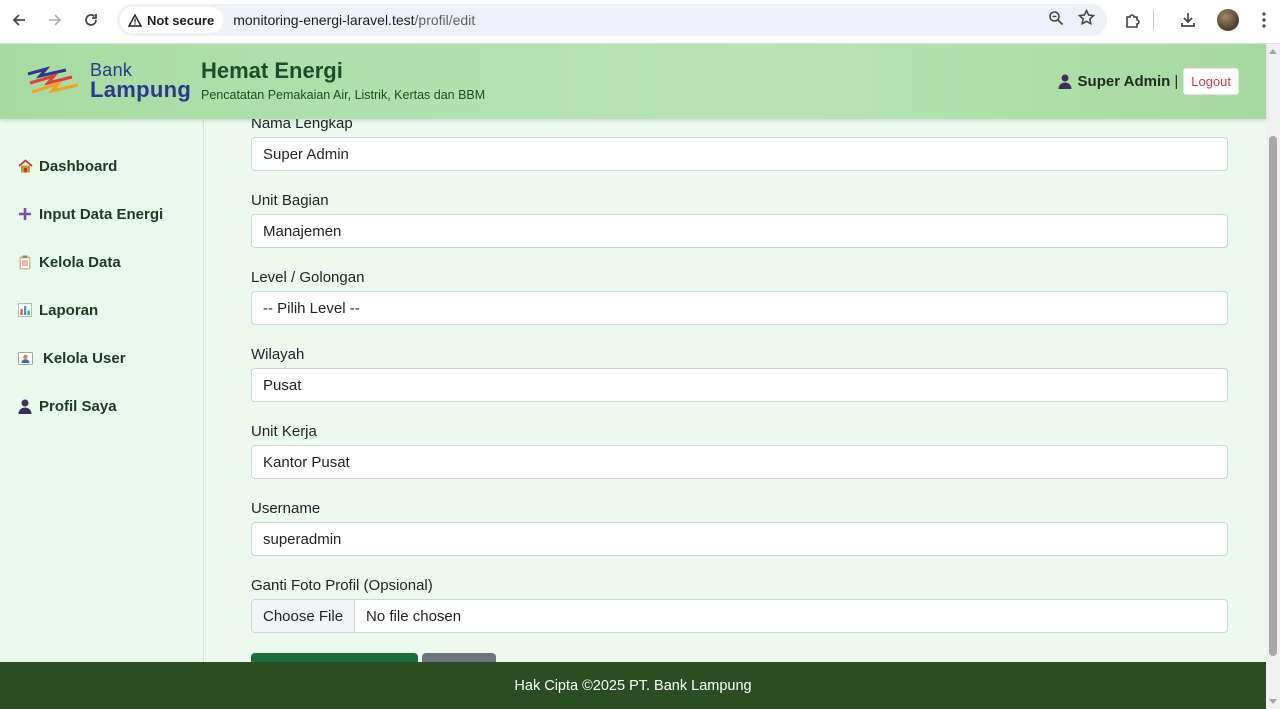 This screenshot has width=1280, height=709. What do you see at coordinates (304, 616) in the screenshot?
I see `choose-file-button: Choose File` at bounding box center [304, 616].